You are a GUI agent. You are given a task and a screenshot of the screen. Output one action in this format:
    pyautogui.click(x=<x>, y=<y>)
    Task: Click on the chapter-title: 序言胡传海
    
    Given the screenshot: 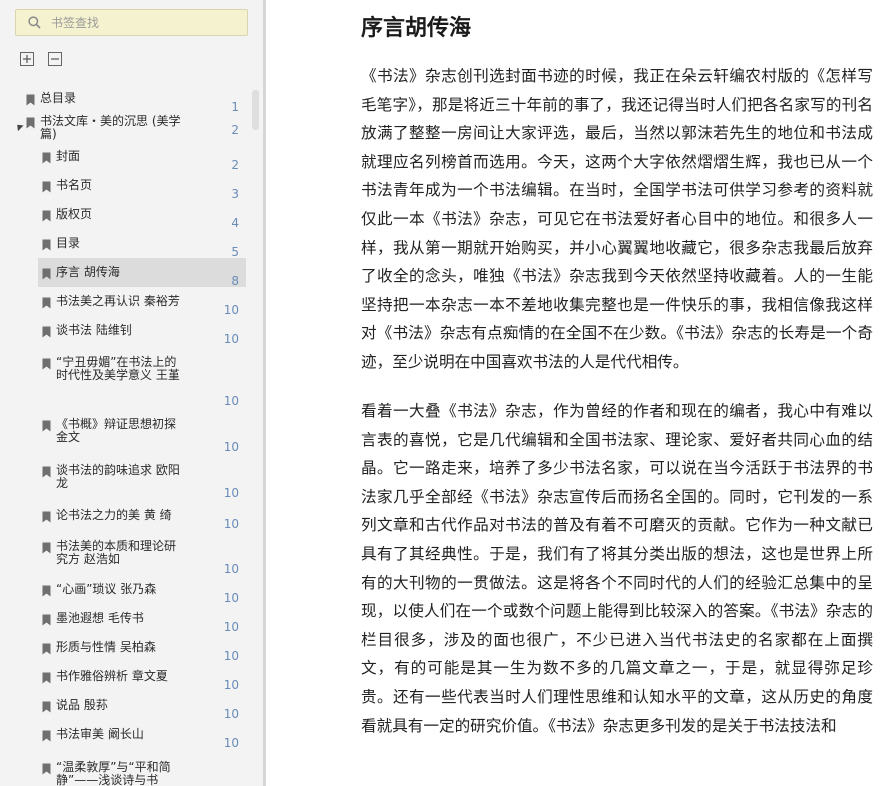 What is the action you would take?
    pyautogui.click(x=416, y=28)
    